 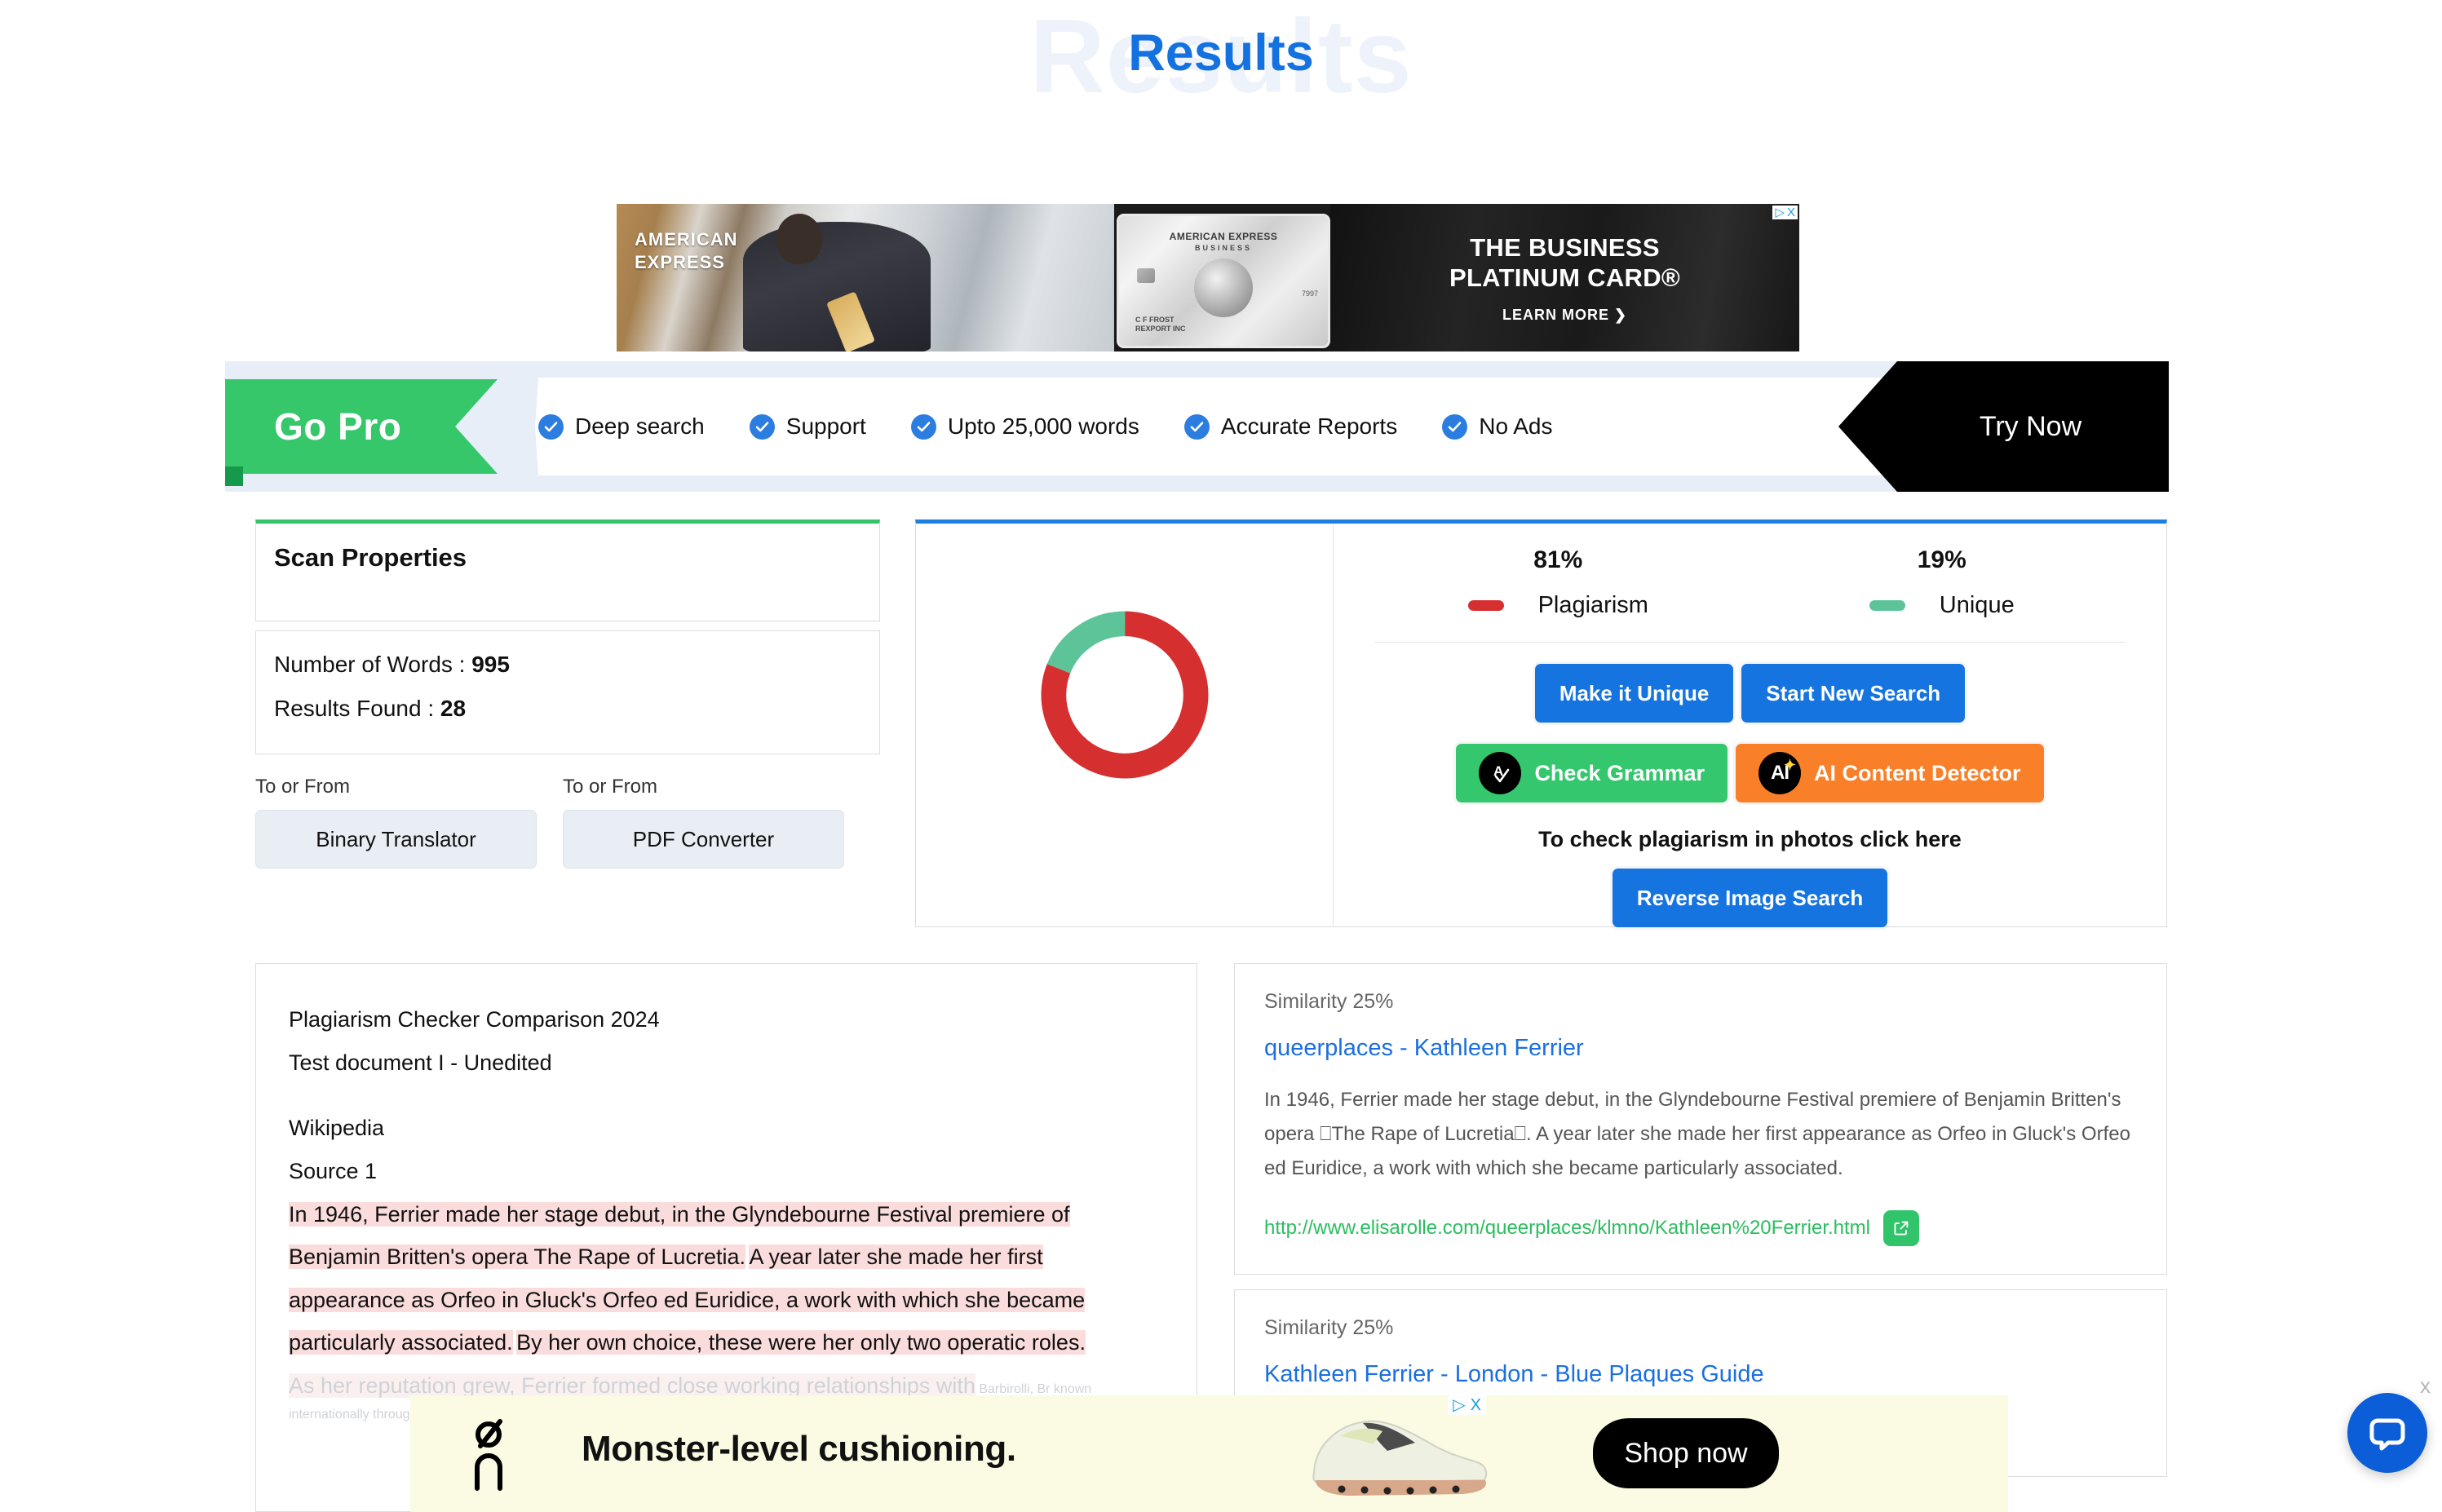 I want to click on make-it-unique-button: Make it Unique, so click(x=1634, y=693).